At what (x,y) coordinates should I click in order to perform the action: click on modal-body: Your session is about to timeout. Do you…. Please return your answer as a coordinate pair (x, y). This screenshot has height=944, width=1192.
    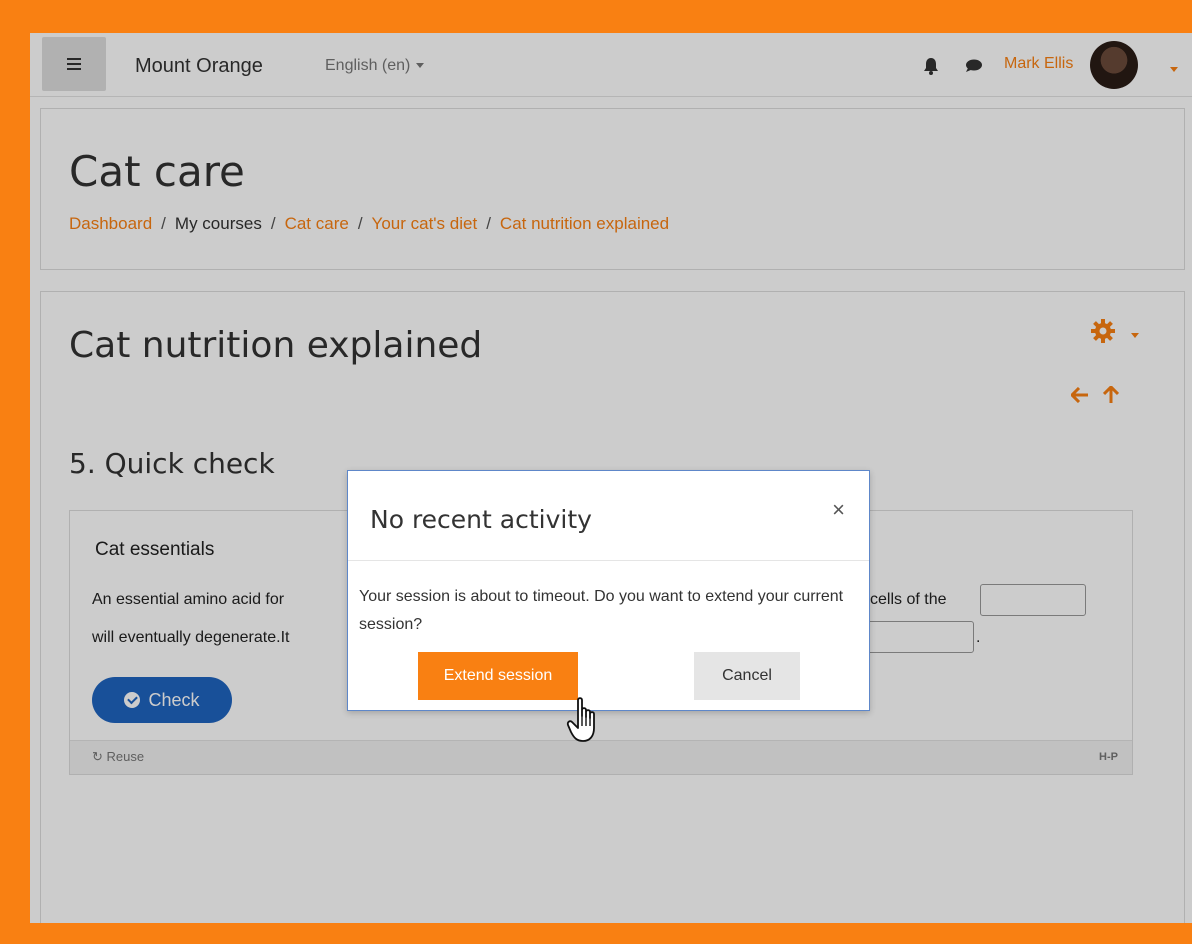
    Looking at the image, I should click on (601, 610).